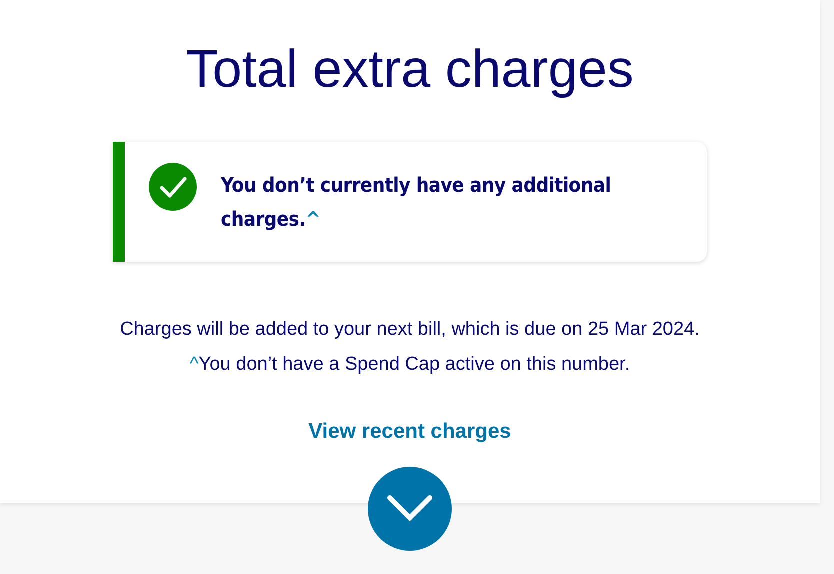  Describe the element at coordinates (416, 202) in the screenshot. I see `alert-message: You don’t currently have any additional charges.^` at that location.